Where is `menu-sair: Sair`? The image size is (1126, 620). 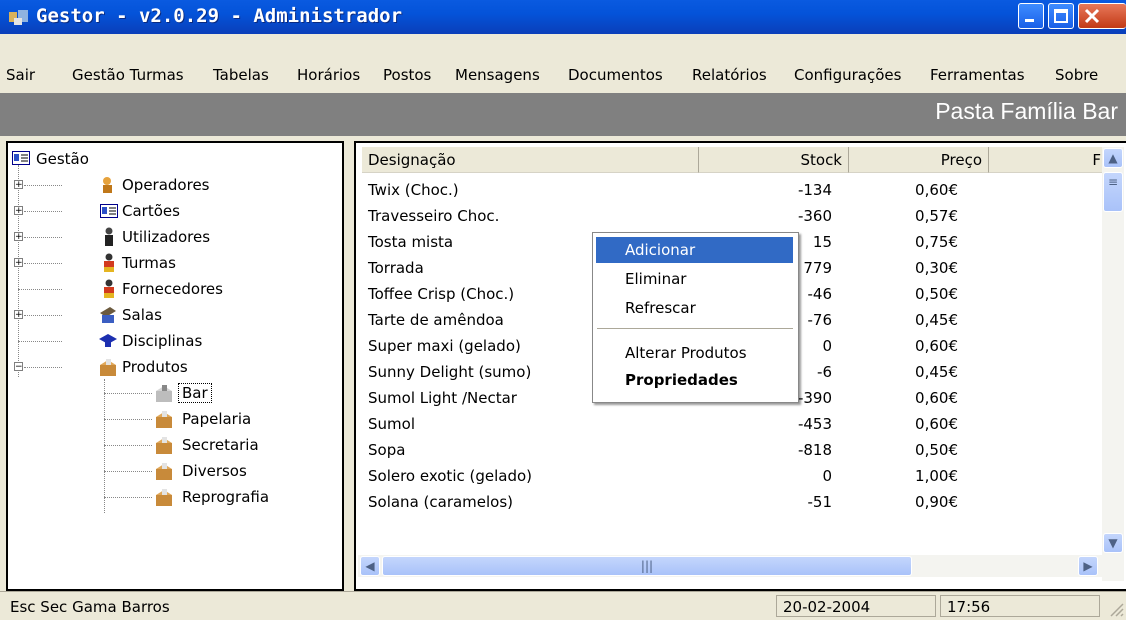
menu-sair: Sair is located at coordinates (20, 75).